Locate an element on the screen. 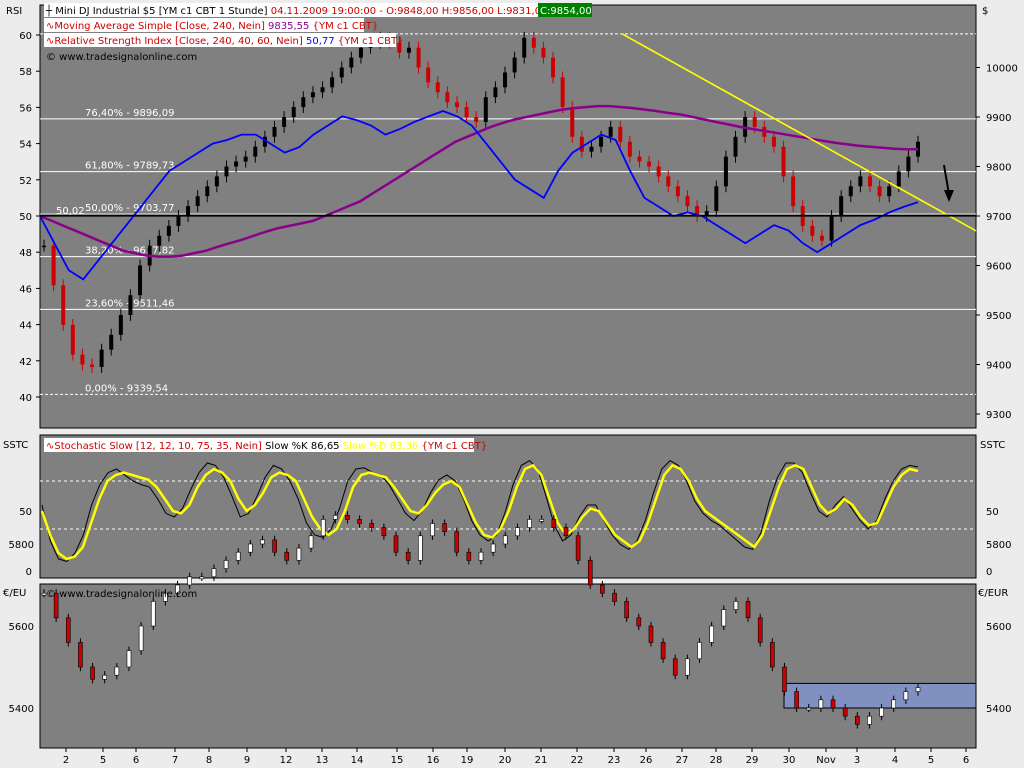  eur-right-tick: 5600 is located at coordinates (998, 627).